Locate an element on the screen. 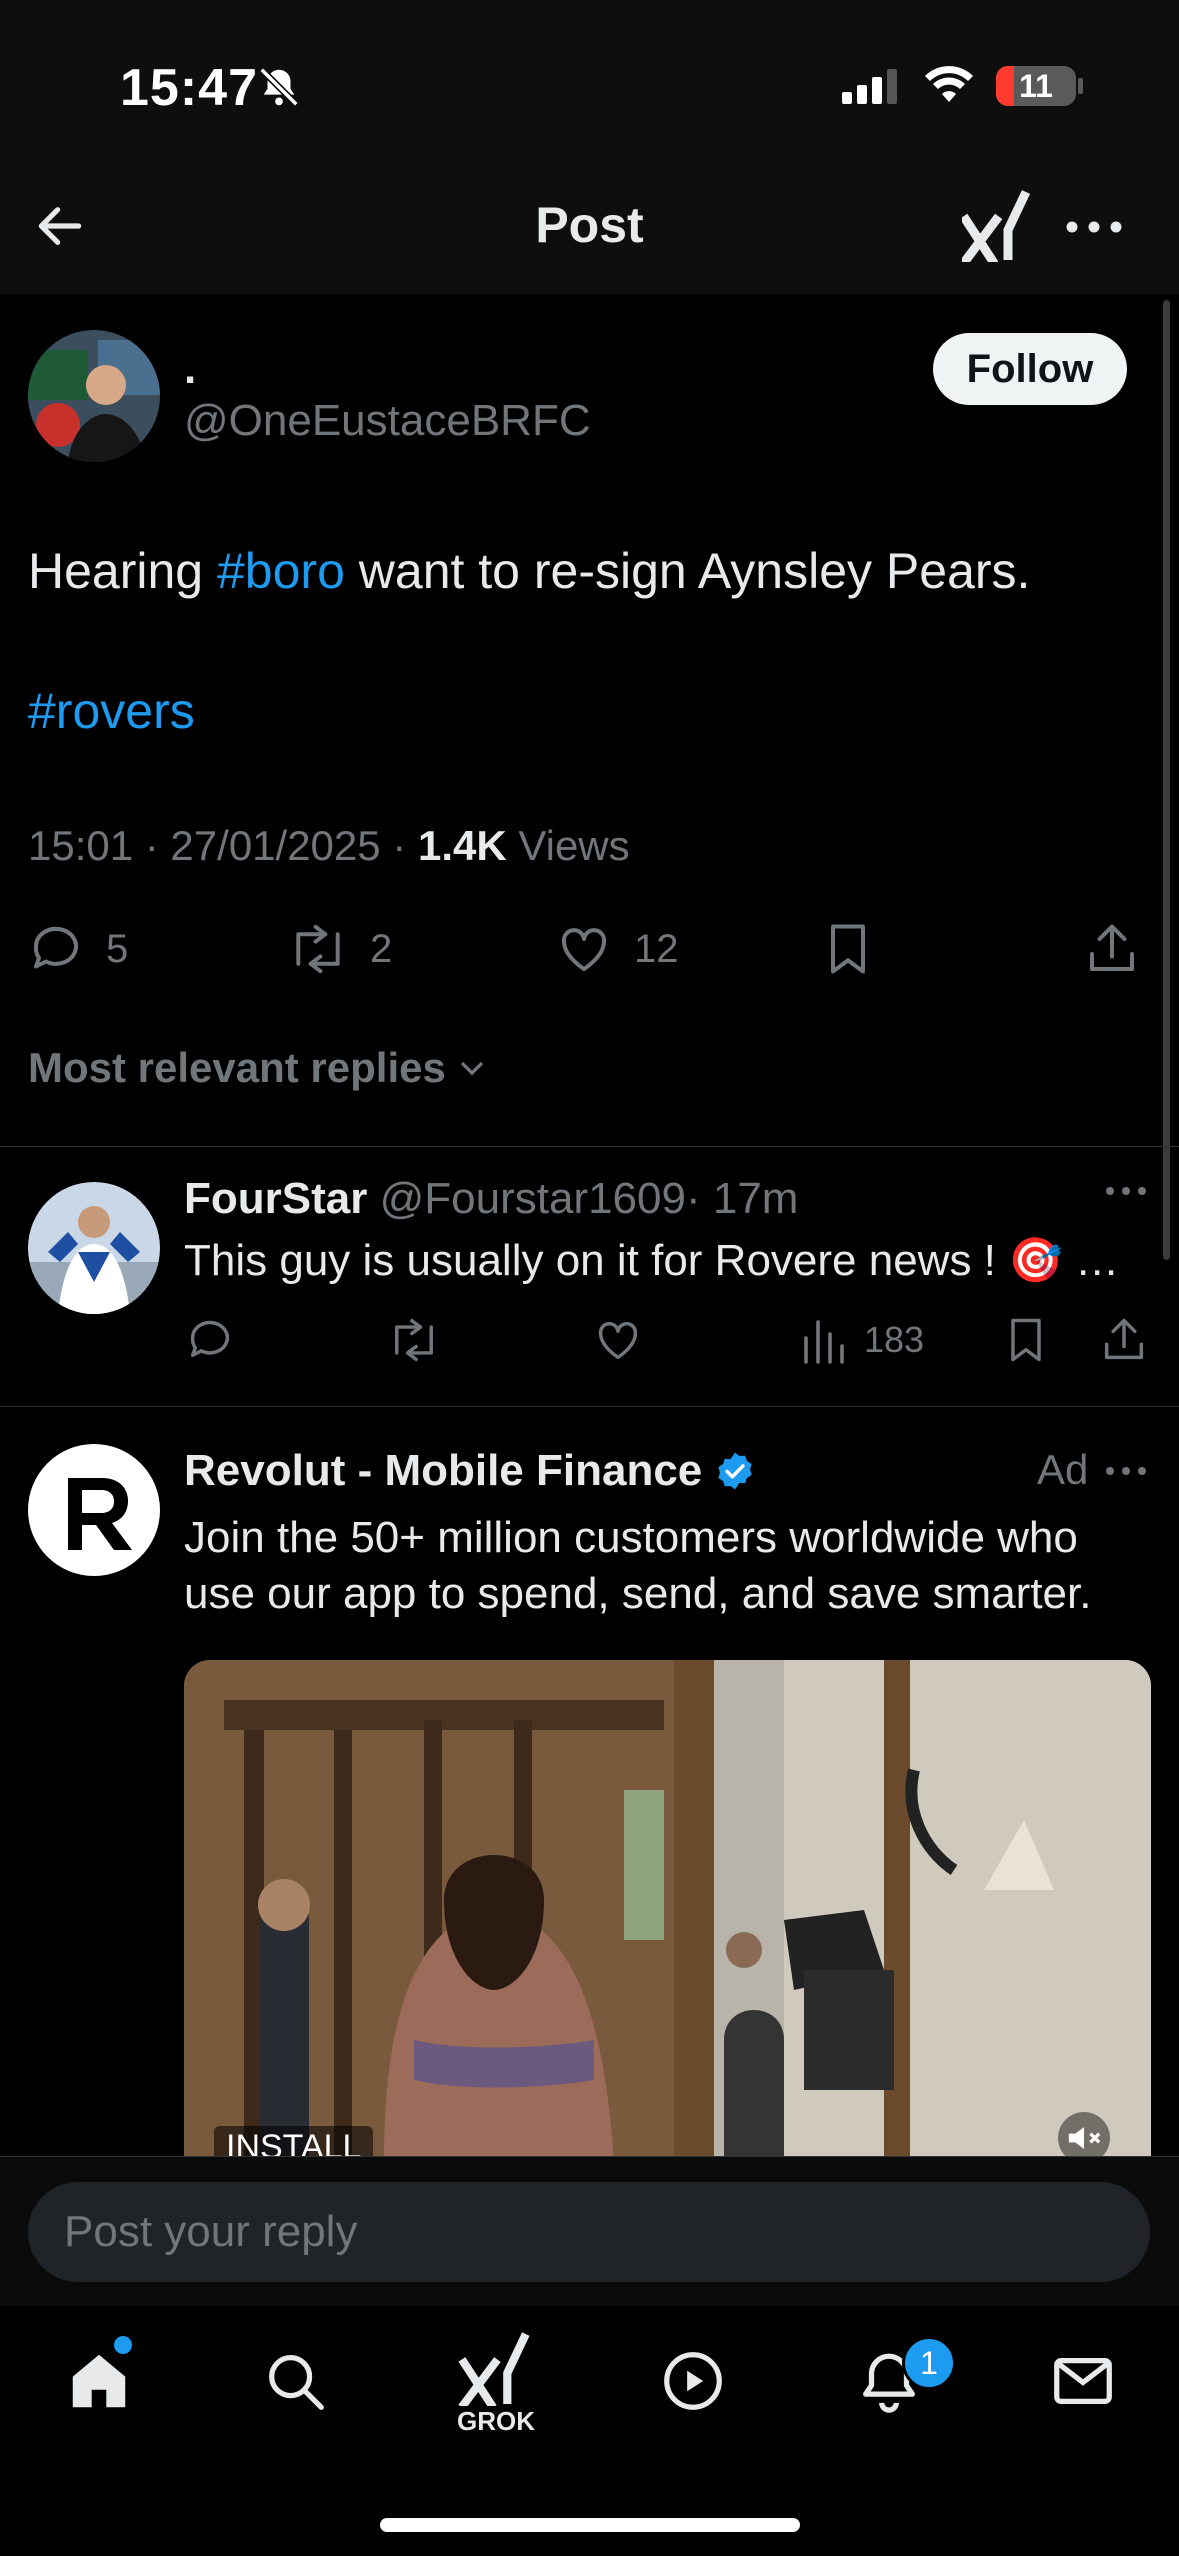  share-action is located at coordinates (1112, 949).